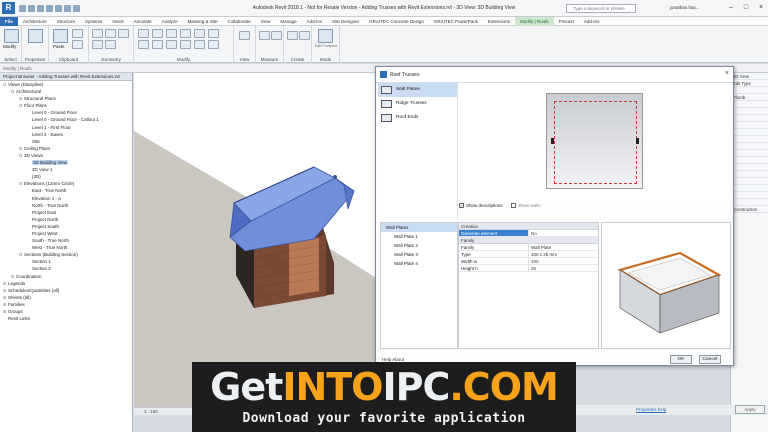 Image resolution: width=768 pixels, height=432 pixels. I want to click on minimize-button: –, so click(731, 7).